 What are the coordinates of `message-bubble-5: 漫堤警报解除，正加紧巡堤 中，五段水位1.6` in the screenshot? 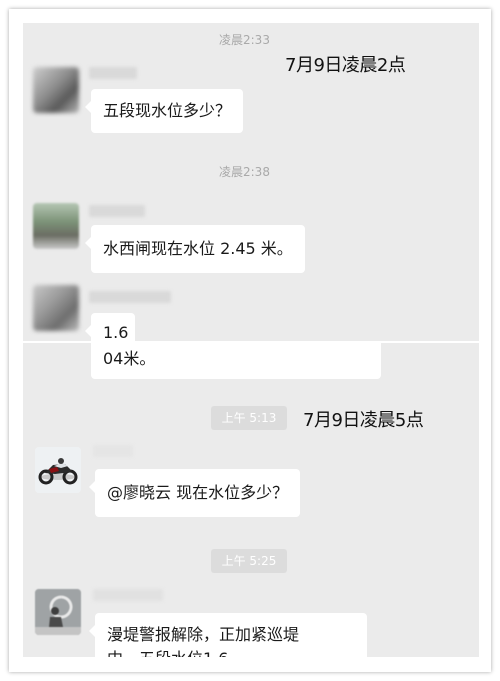 It's located at (228, 635).